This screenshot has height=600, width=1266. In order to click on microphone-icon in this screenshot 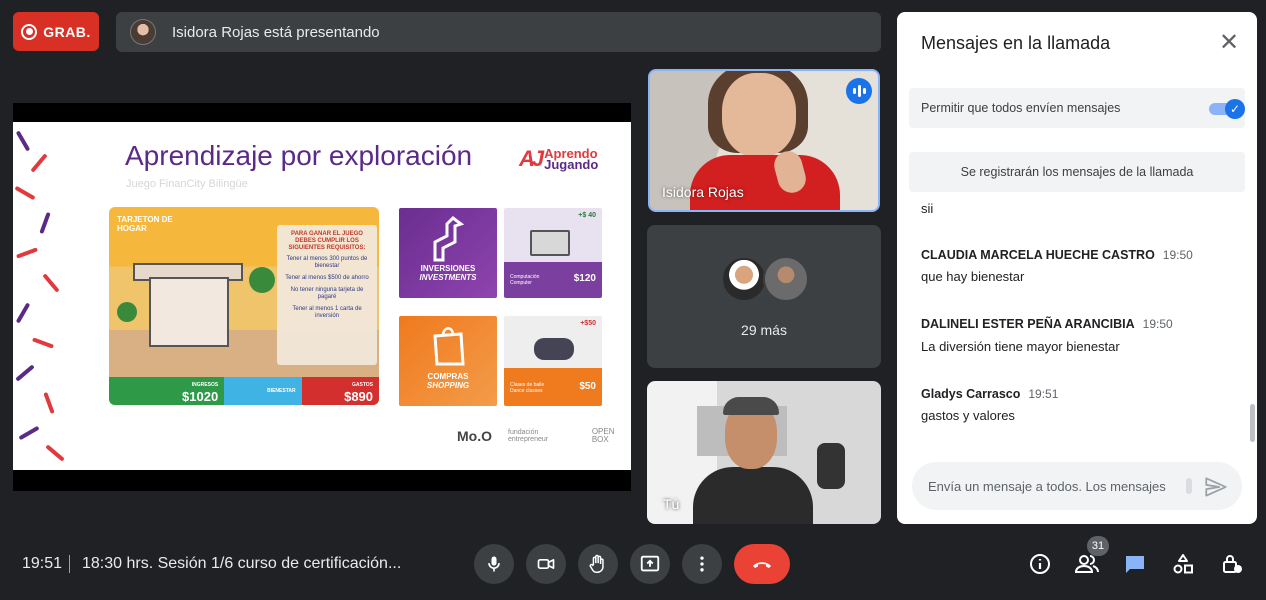, I will do `click(494, 564)`.